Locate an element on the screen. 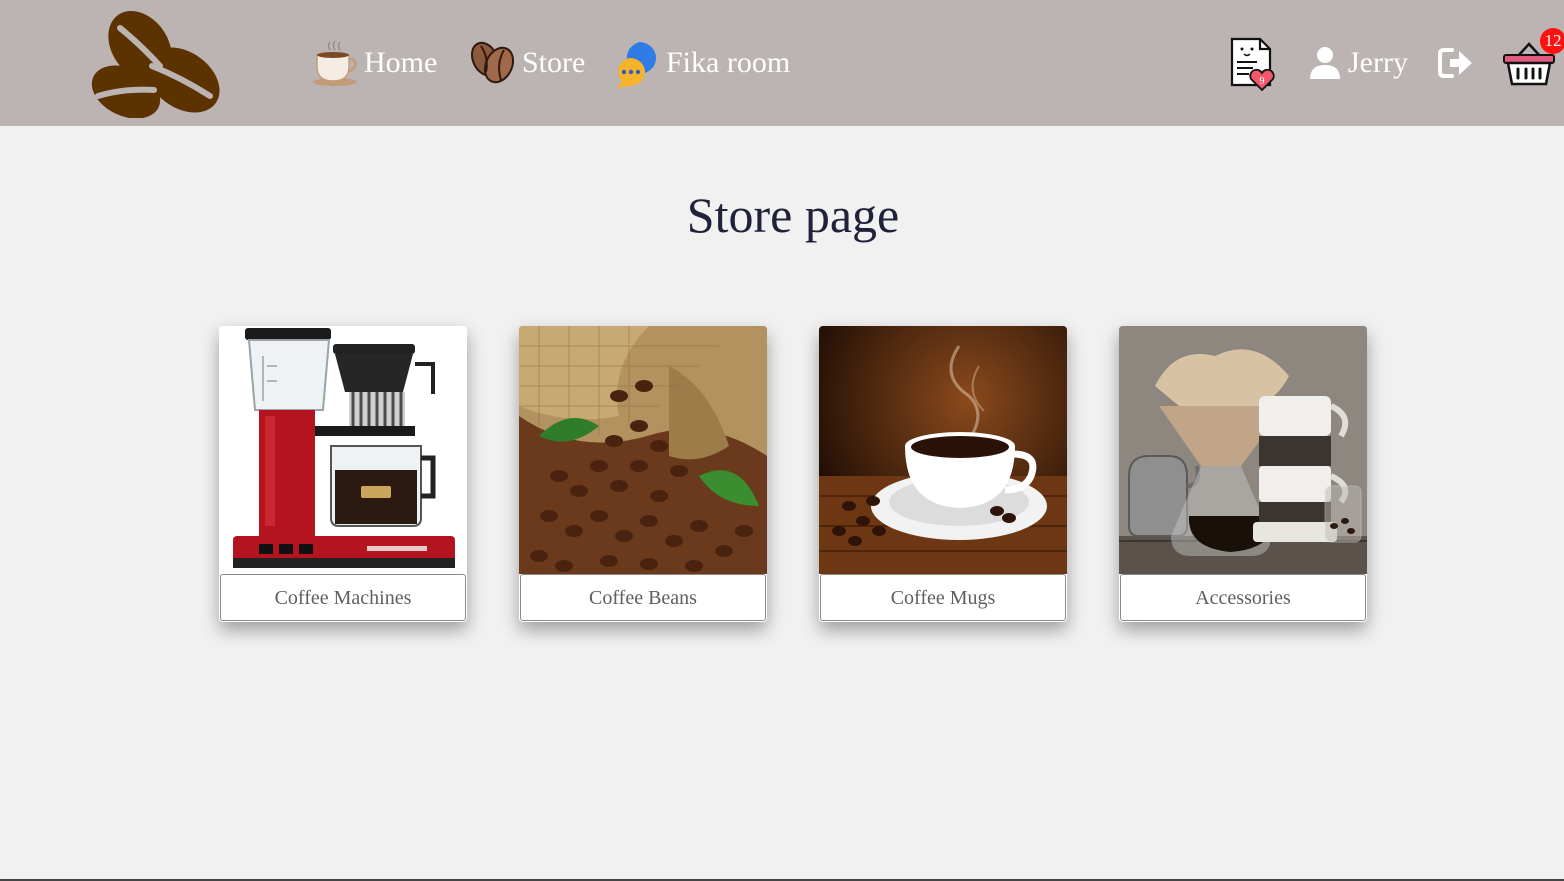  coffee-machine-image is located at coordinates (343, 450).